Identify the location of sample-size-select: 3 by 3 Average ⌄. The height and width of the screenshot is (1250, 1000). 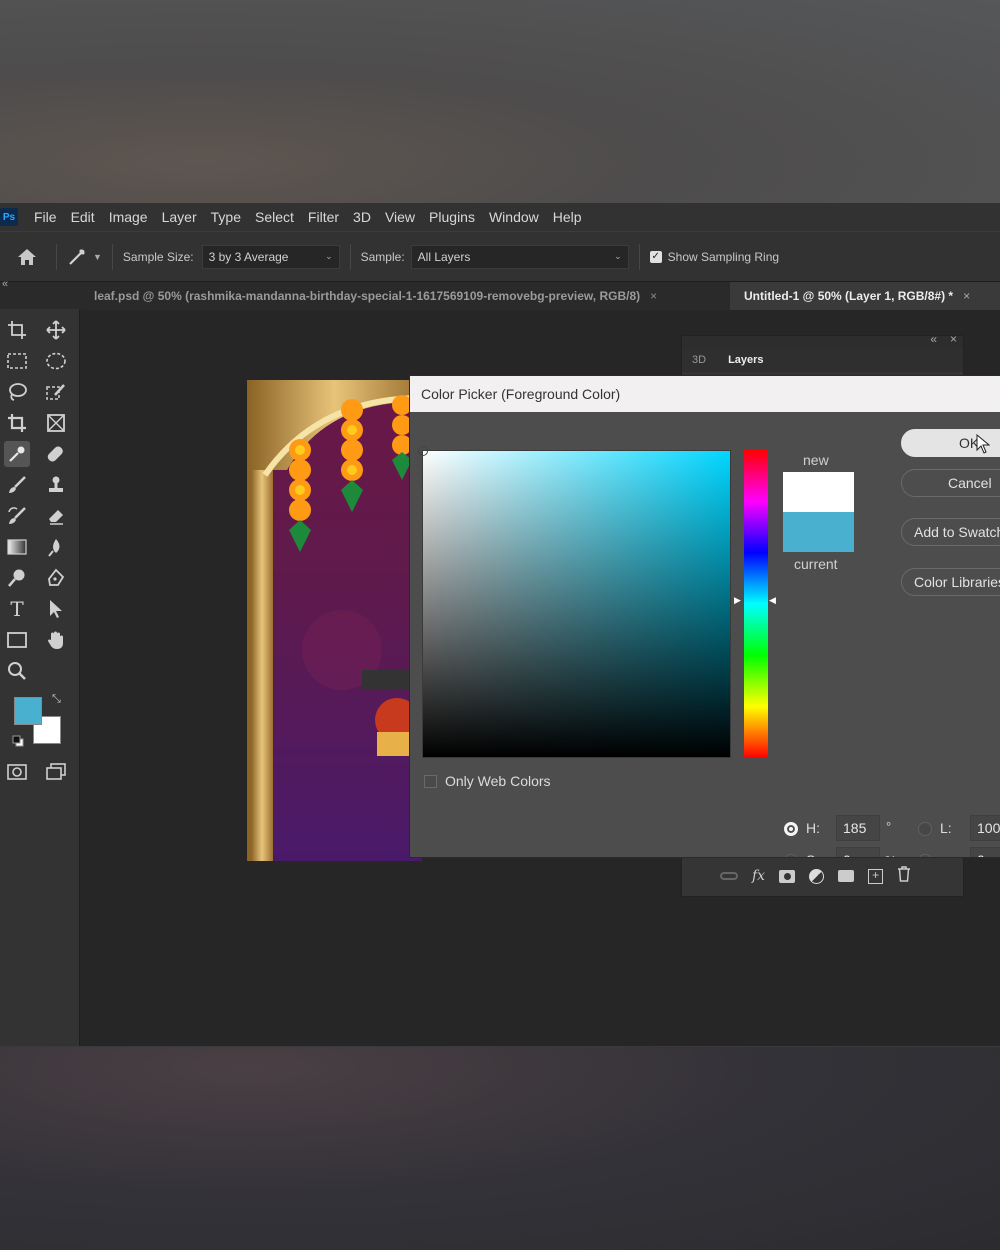
(270, 256).